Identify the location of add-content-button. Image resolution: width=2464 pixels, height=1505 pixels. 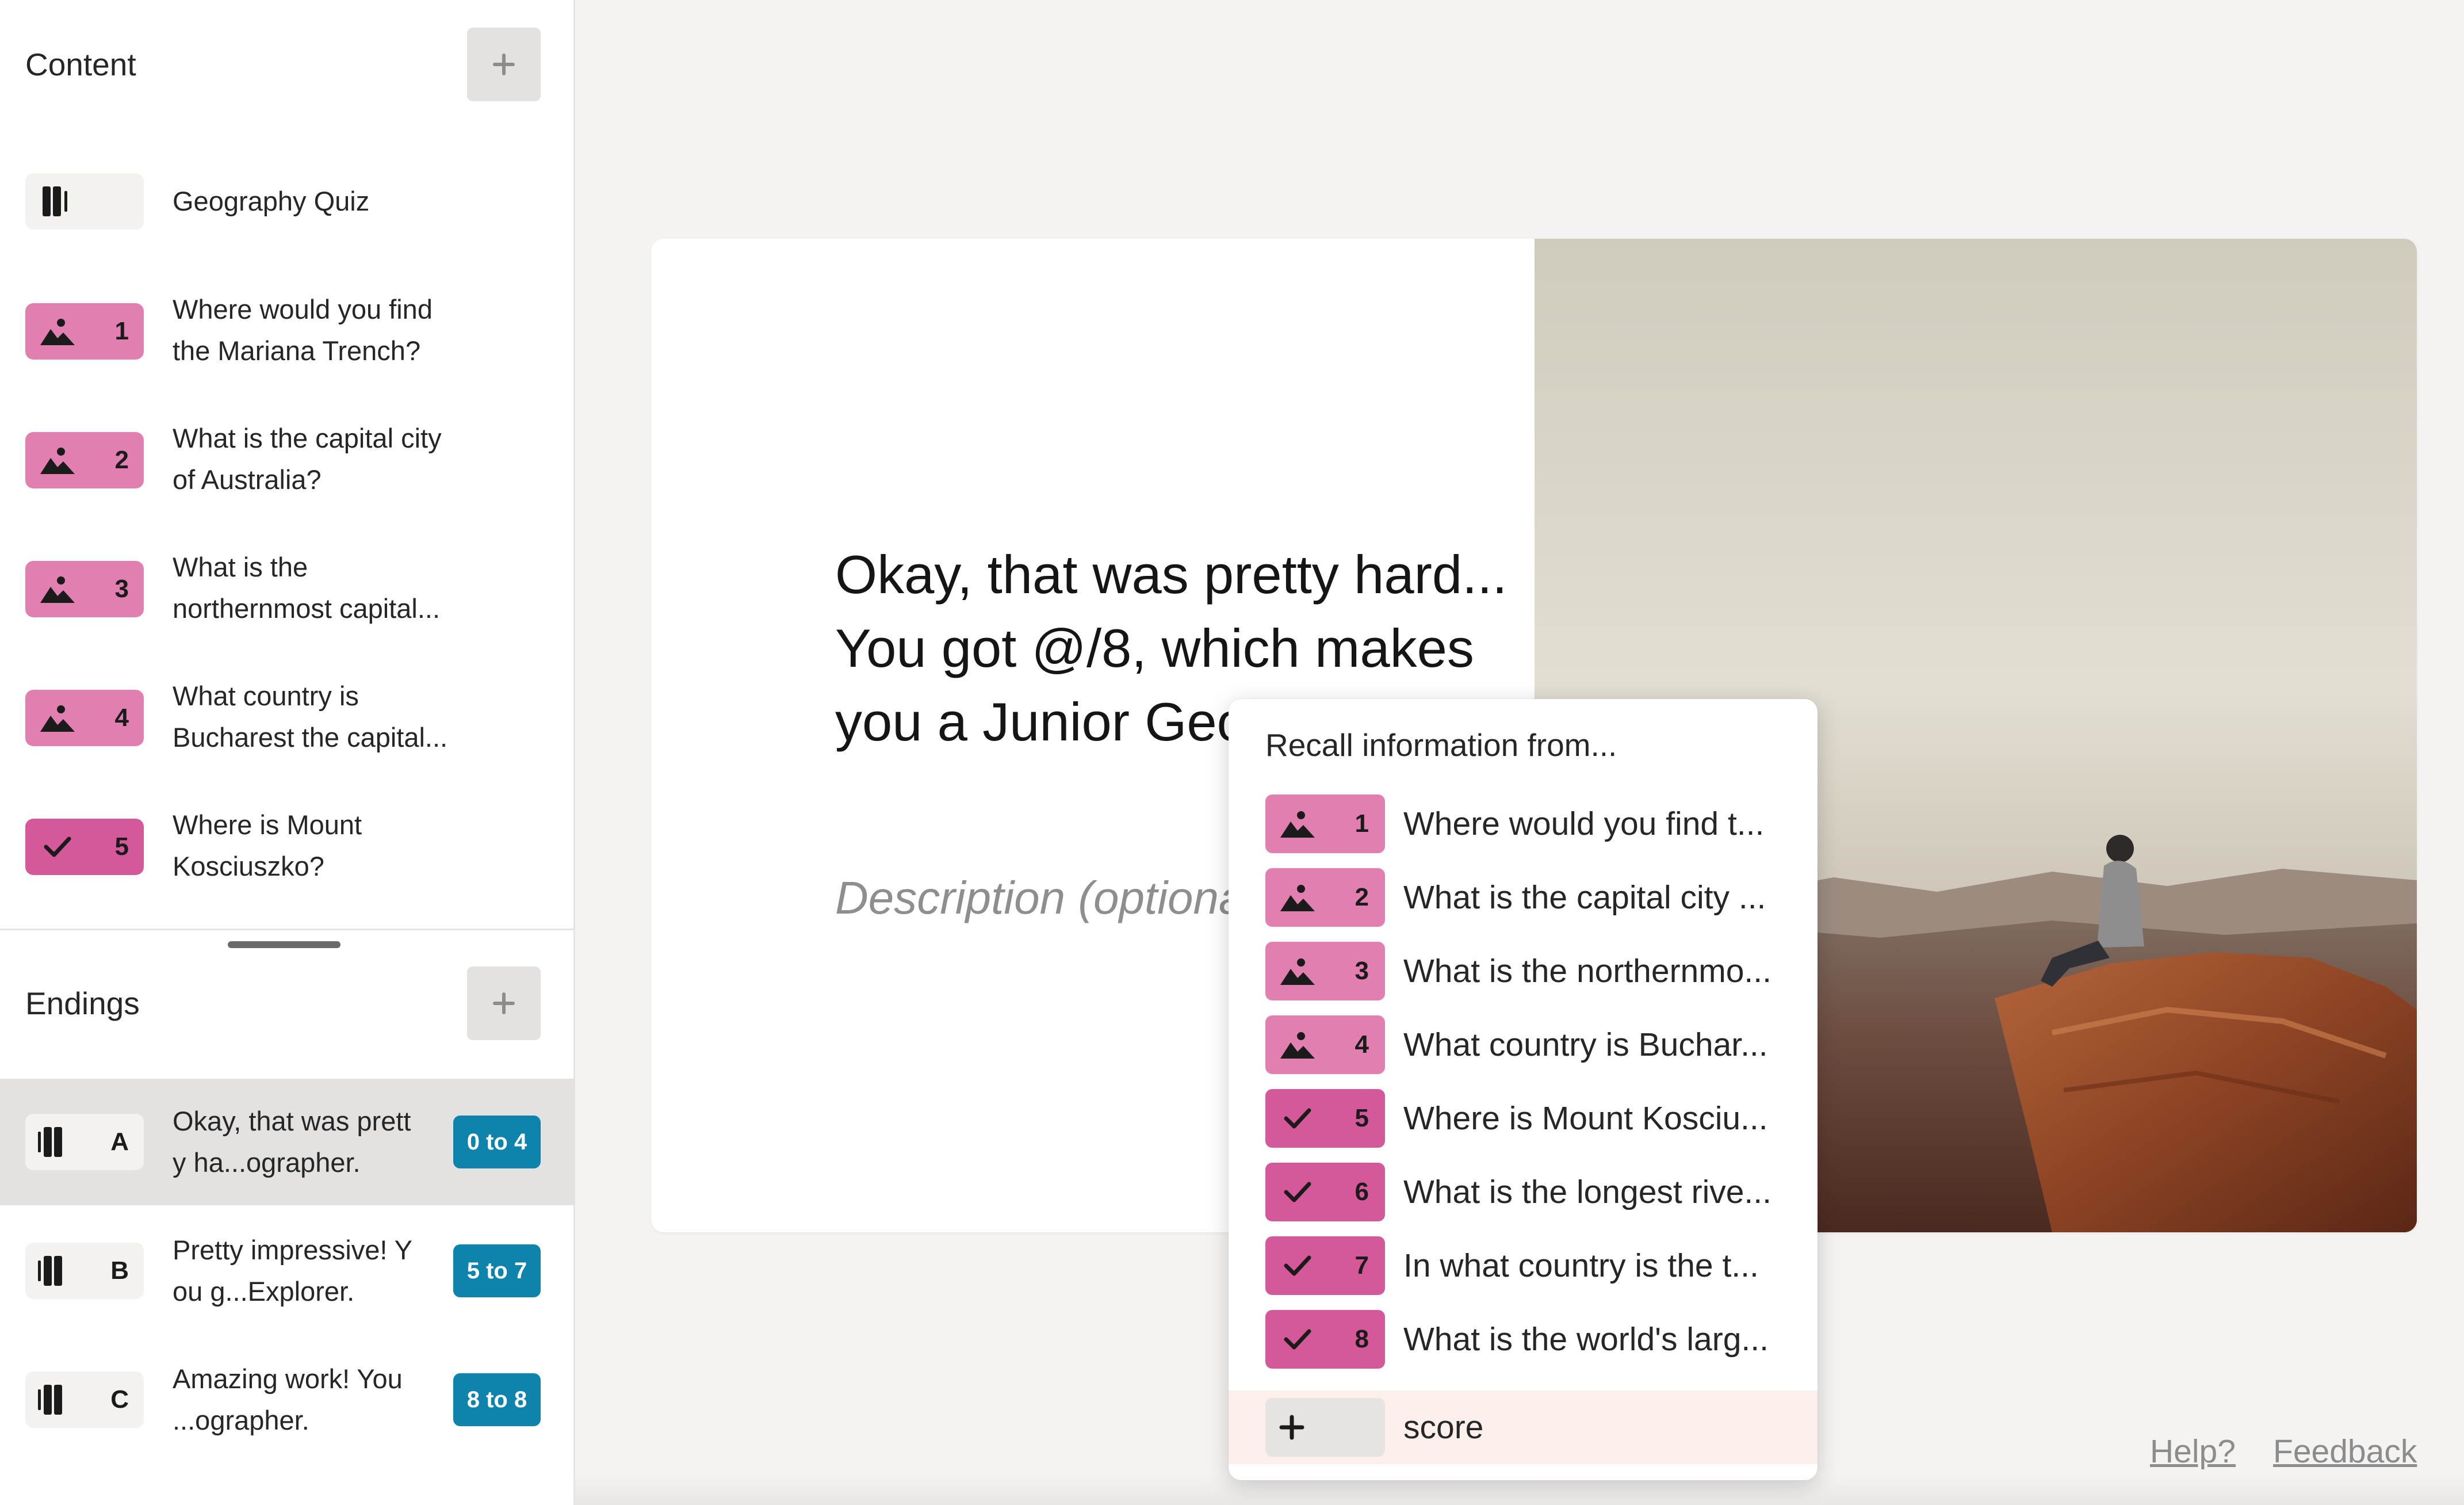
(504, 64).